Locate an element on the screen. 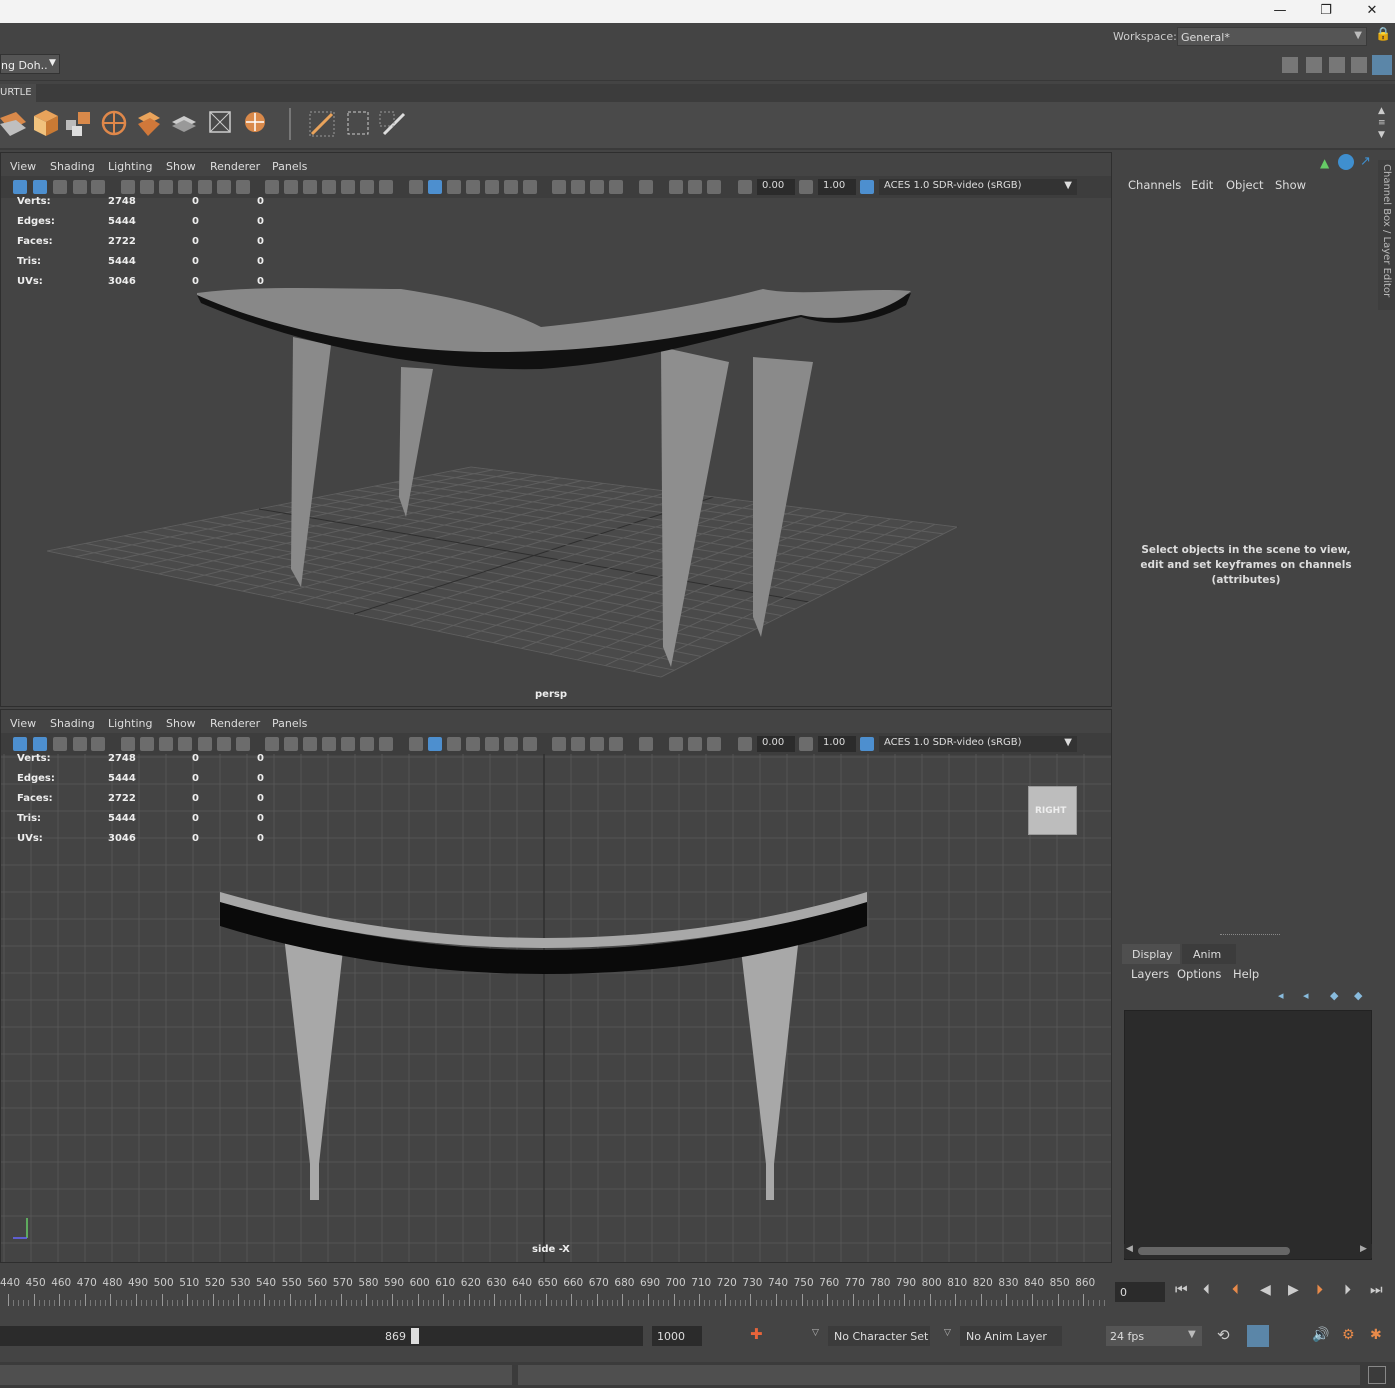 The width and height of the screenshot is (1395, 1388). lock-icon: 🔒 is located at coordinates (1383, 34).